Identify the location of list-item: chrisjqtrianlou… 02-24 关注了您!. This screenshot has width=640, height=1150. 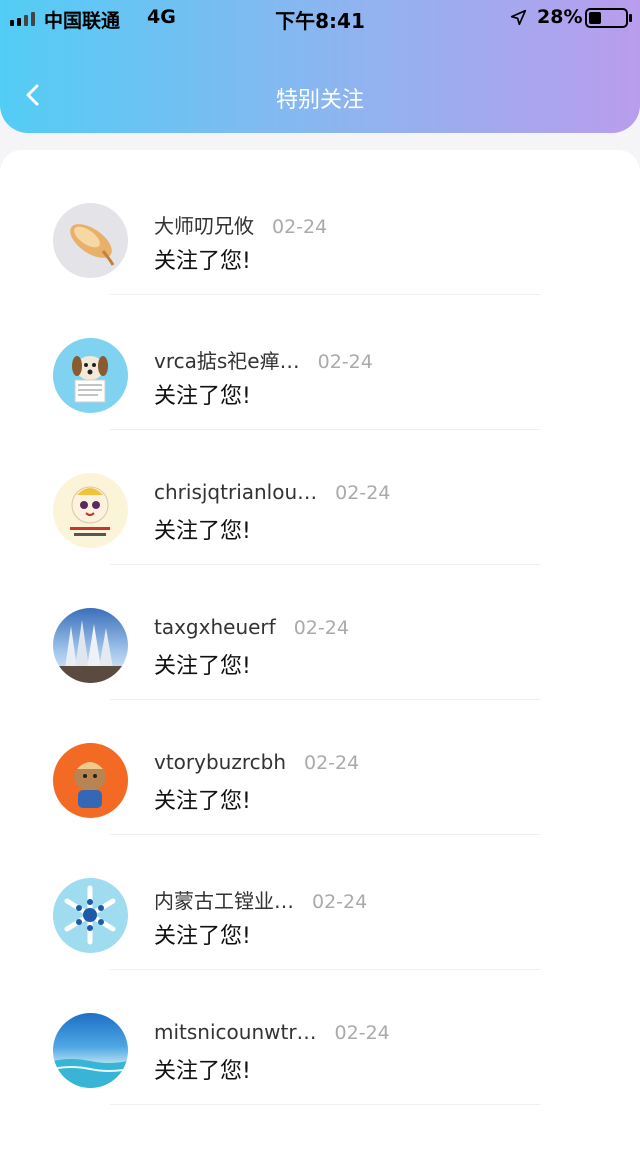
(320, 537).